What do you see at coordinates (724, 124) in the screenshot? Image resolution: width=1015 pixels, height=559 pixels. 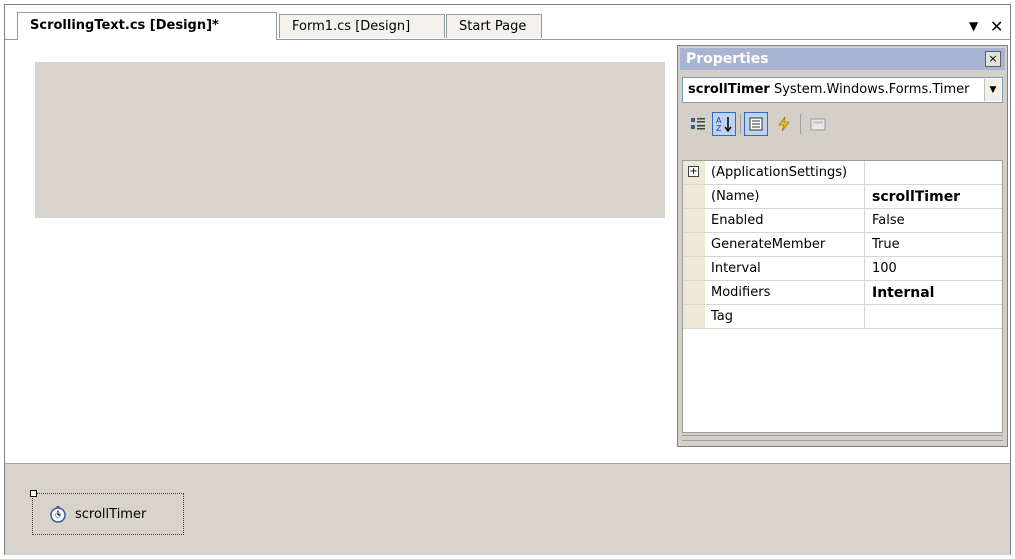 I see `alphabetical-icon: AZ` at bounding box center [724, 124].